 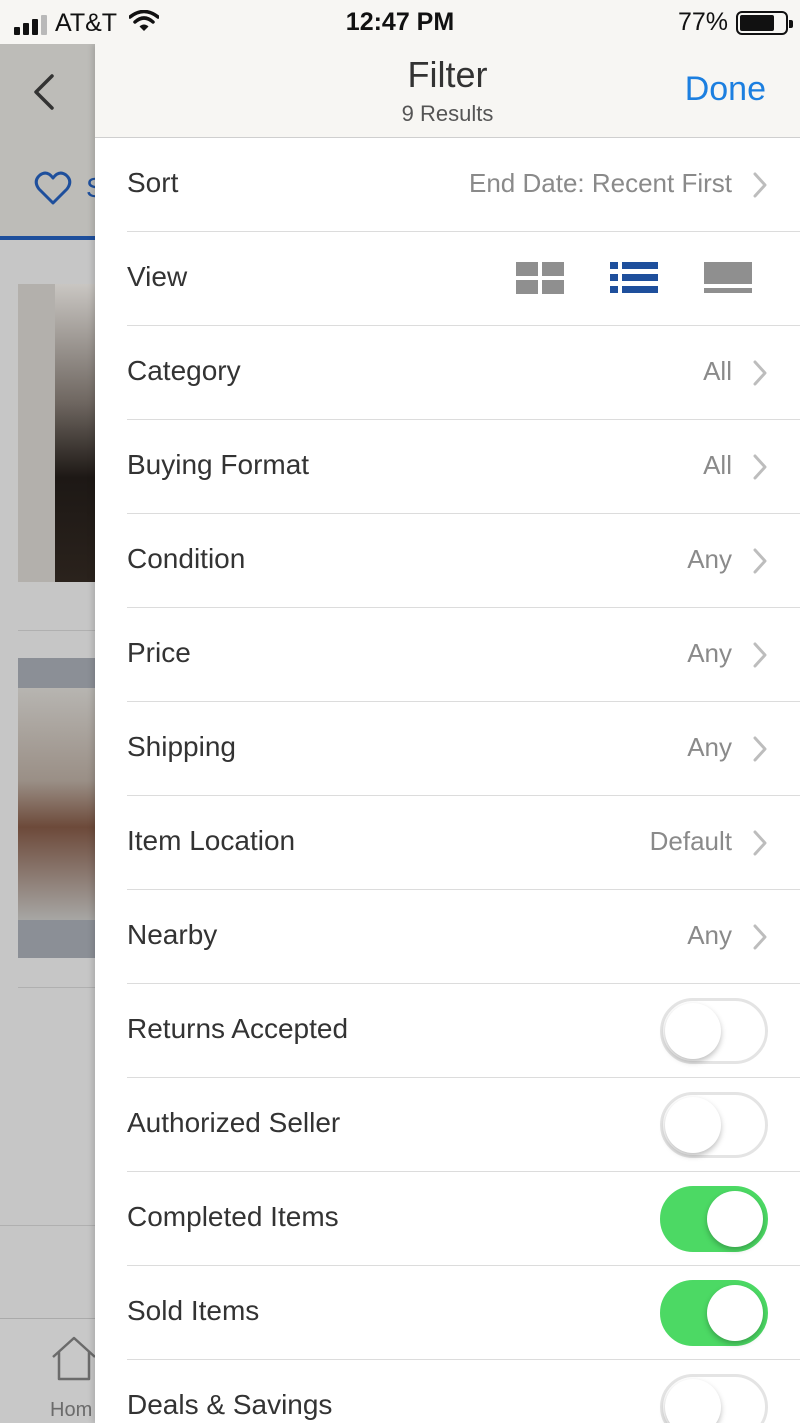 I want to click on filter-row-returns-accepted: Returns Accepted, so click(x=463, y=1031).